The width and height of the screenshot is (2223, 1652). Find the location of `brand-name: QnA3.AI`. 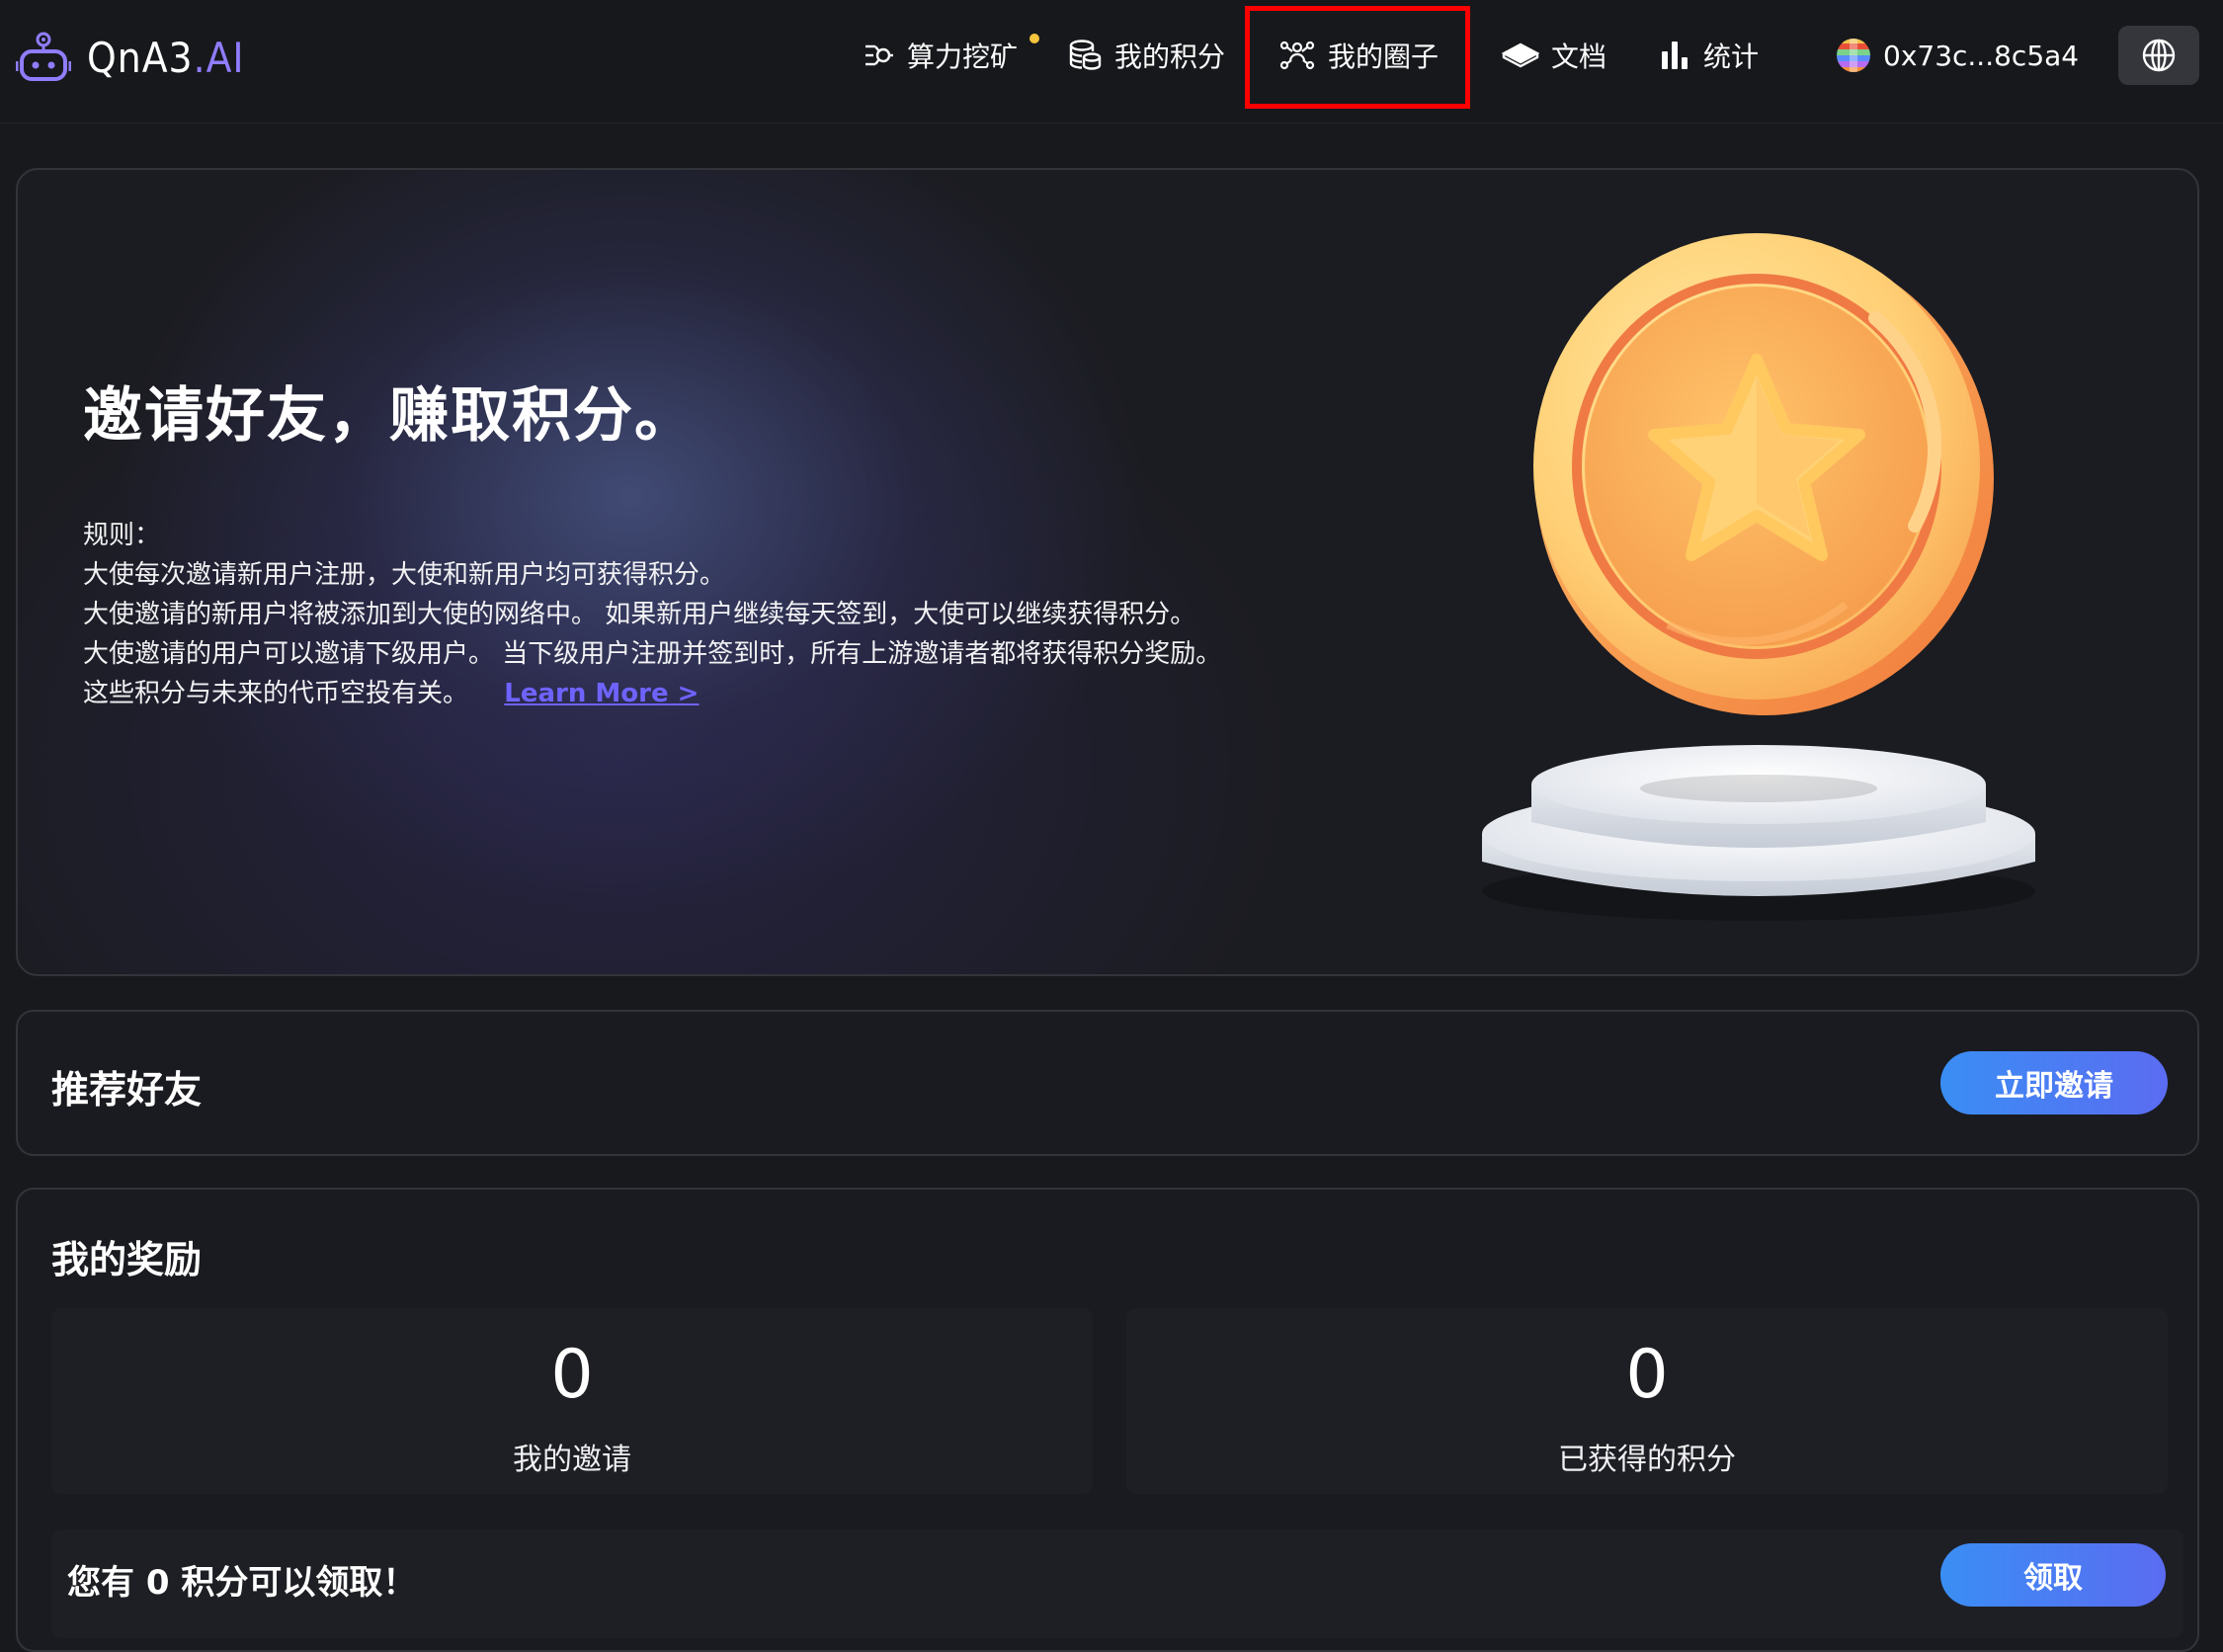

brand-name: QnA3.AI is located at coordinates (166, 58).